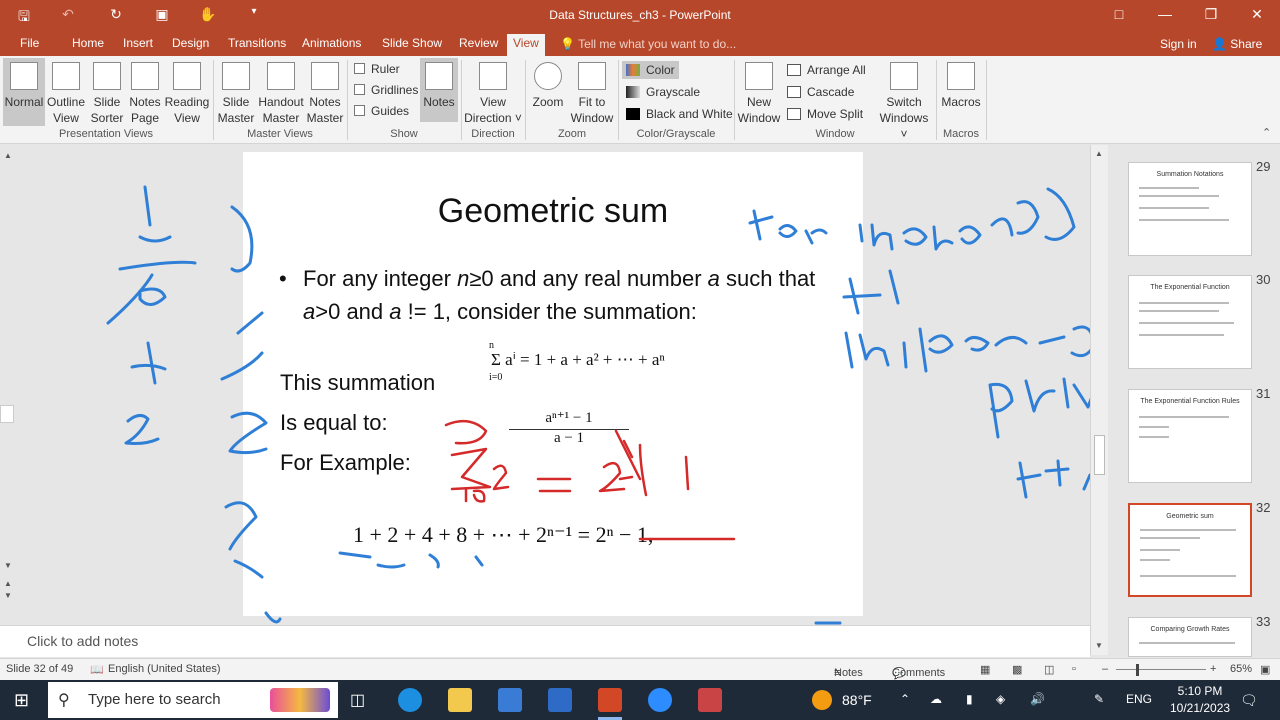  Describe the element at coordinates (510, 700) in the screenshot. I see `microsoft-store-icon` at that location.